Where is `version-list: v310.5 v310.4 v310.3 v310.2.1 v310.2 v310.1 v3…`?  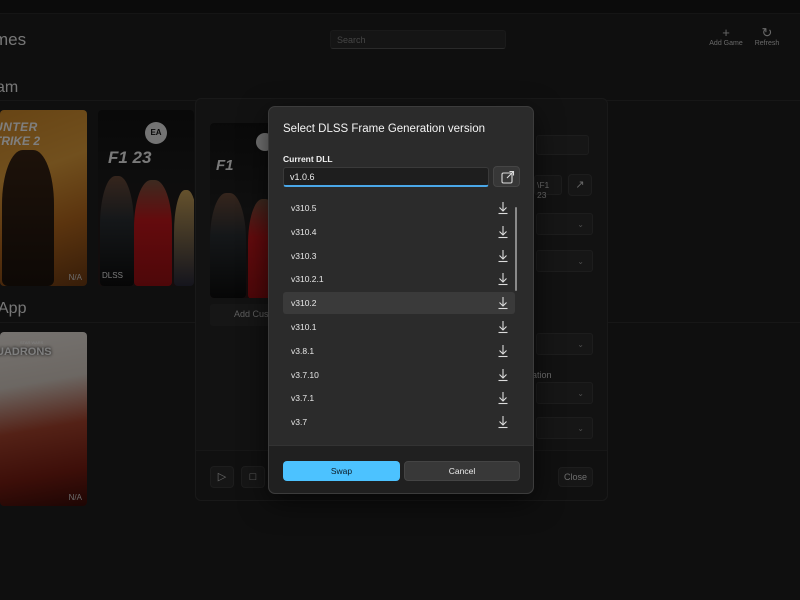
version-list: v310.5 v310.4 v310.3 v310.2.1 v310.2 v310.1 v3… is located at coordinates (402, 317).